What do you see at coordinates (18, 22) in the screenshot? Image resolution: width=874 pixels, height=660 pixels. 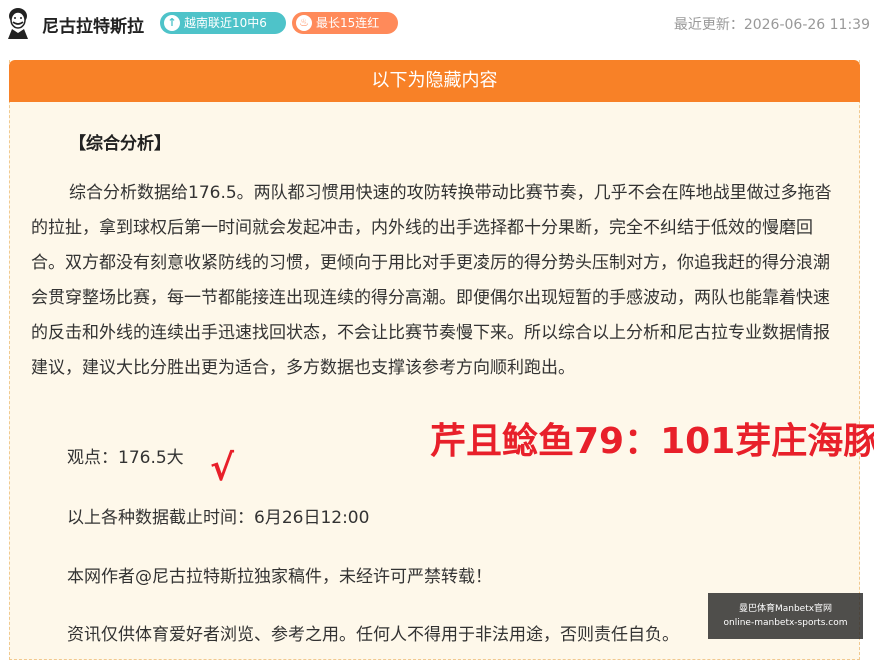 I see `author-avatar` at bounding box center [18, 22].